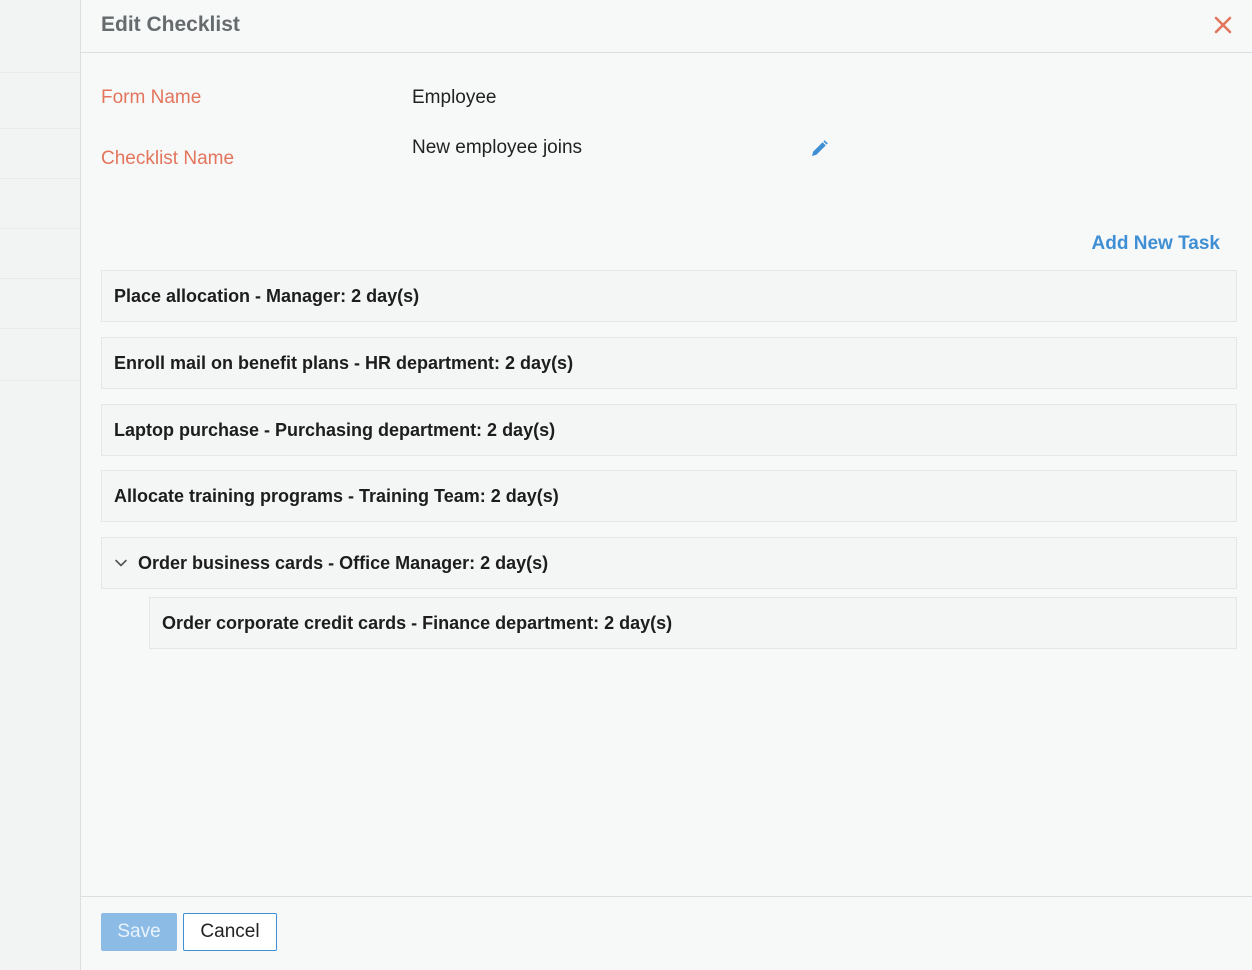 The height and width of the screenshot is (970, 1252). Describe the element at coordinates (170, 24) in the screenshot. I see `panel-title: Edit Checklist` at that location.